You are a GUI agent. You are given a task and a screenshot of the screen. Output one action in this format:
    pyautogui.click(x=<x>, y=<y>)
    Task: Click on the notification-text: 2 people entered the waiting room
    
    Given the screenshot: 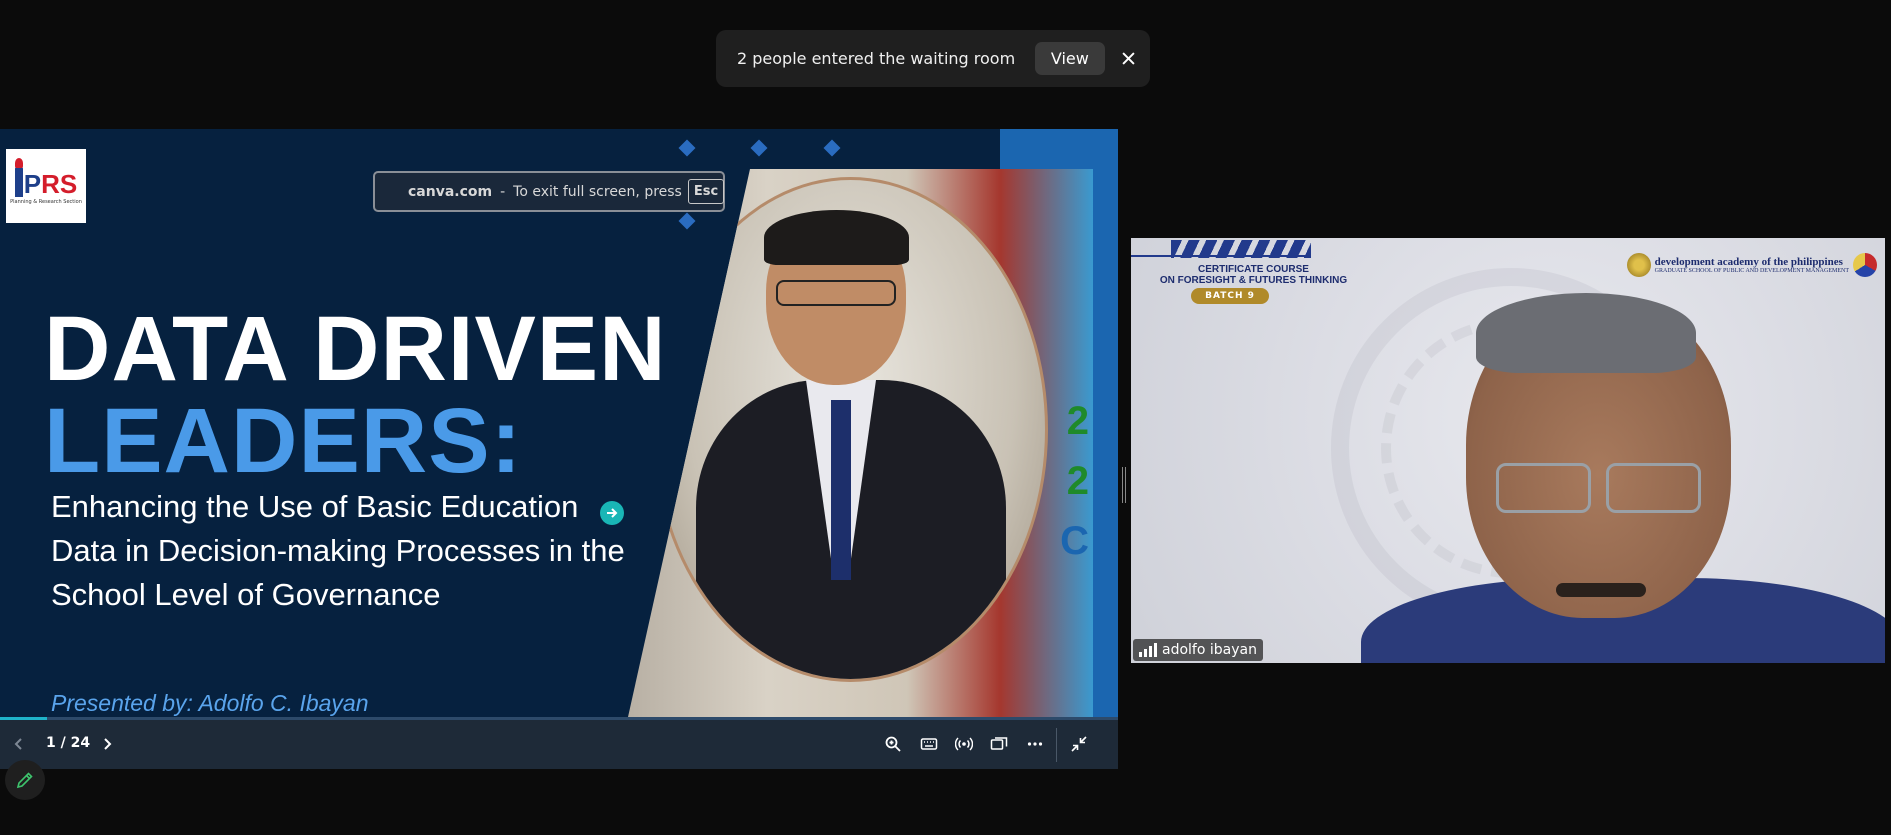 What is the action you would take?
    pyautogui.click(x=876, y=58)
    